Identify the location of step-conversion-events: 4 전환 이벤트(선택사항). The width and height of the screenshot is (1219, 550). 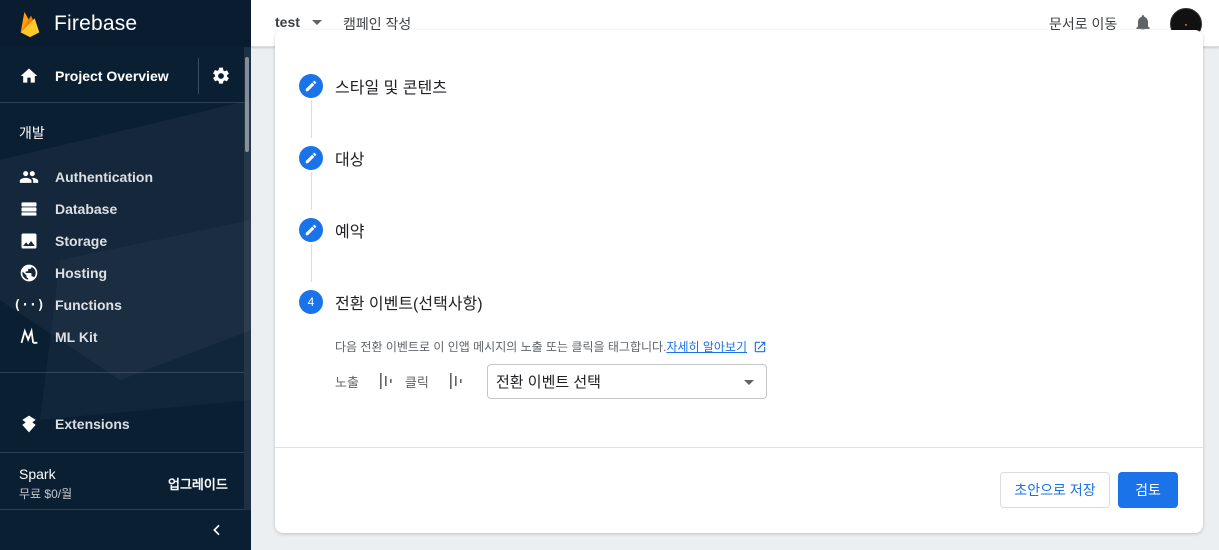
(391, 302).